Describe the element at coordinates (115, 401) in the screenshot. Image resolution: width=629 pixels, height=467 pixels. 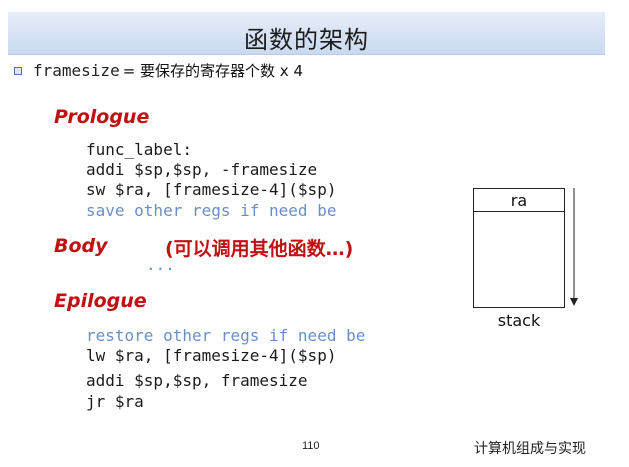
I see `epilogue-line-4: jr $ra` at that location.